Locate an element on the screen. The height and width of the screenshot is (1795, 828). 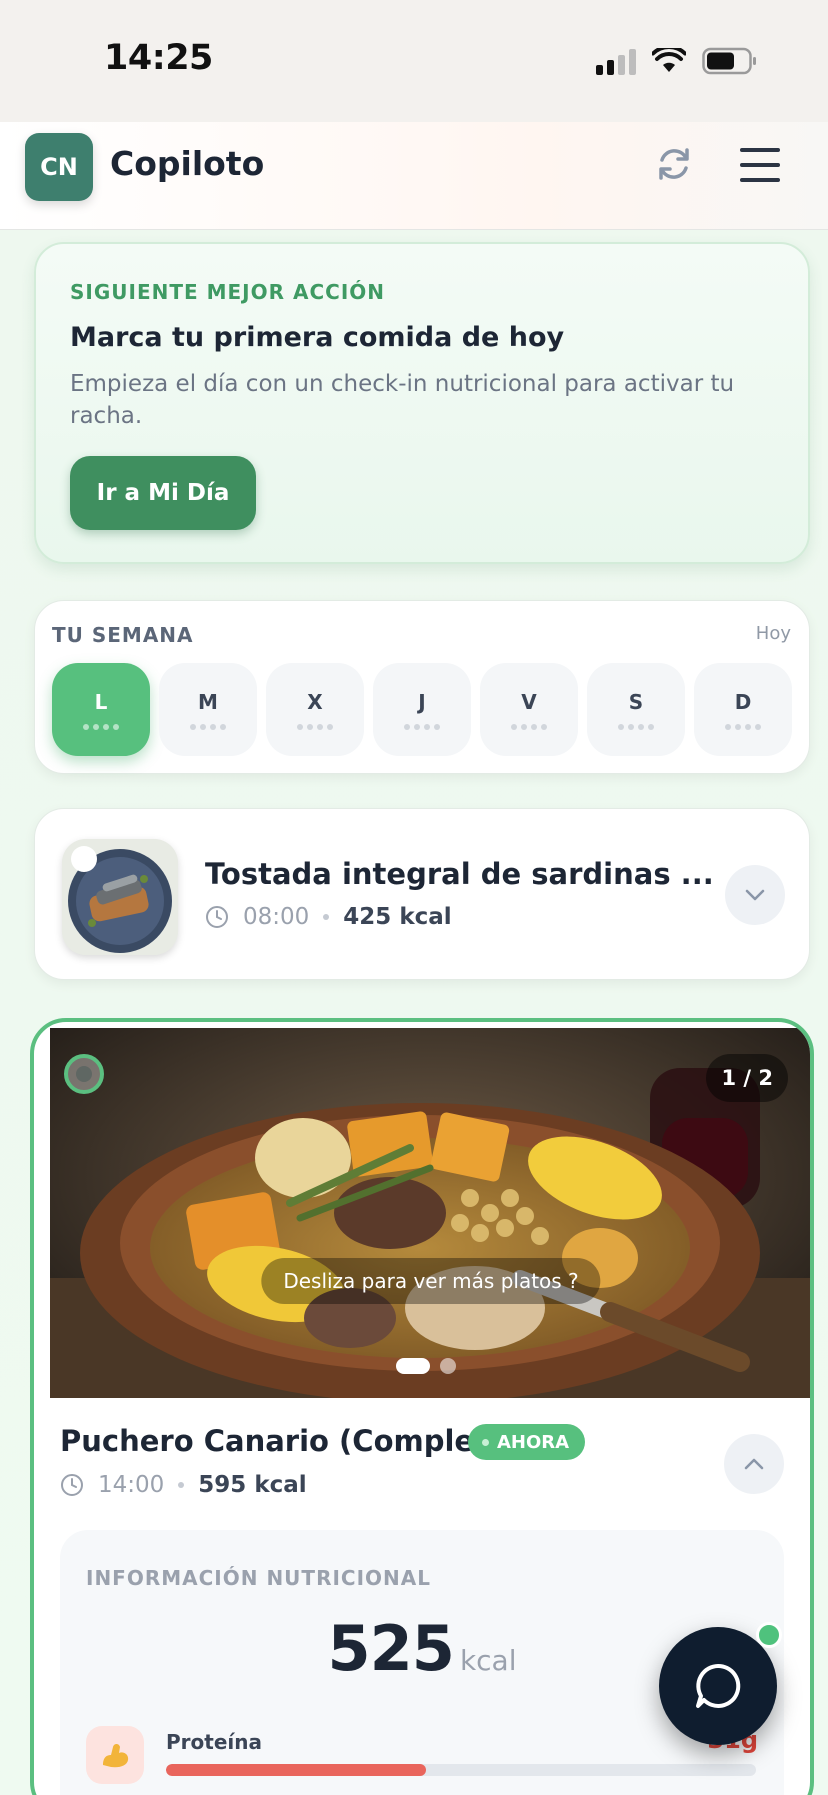
day-wednesday: X is located at coordinates (315, 709).